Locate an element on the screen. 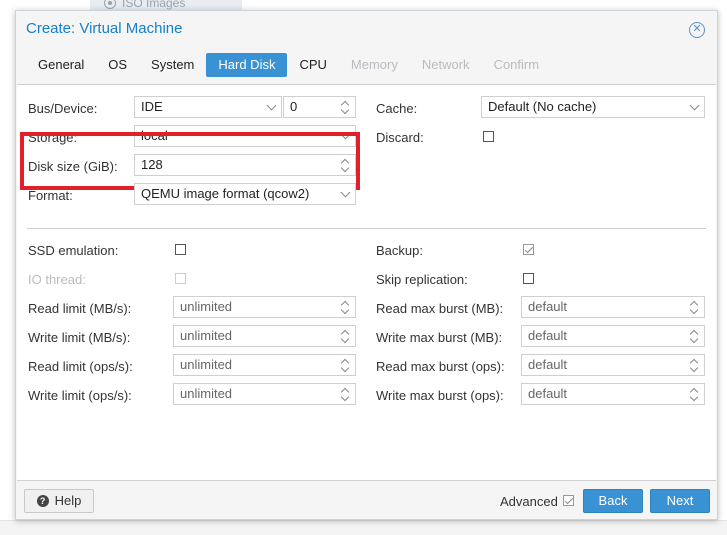  tab-os: OS is located at coordinates (117, 65).